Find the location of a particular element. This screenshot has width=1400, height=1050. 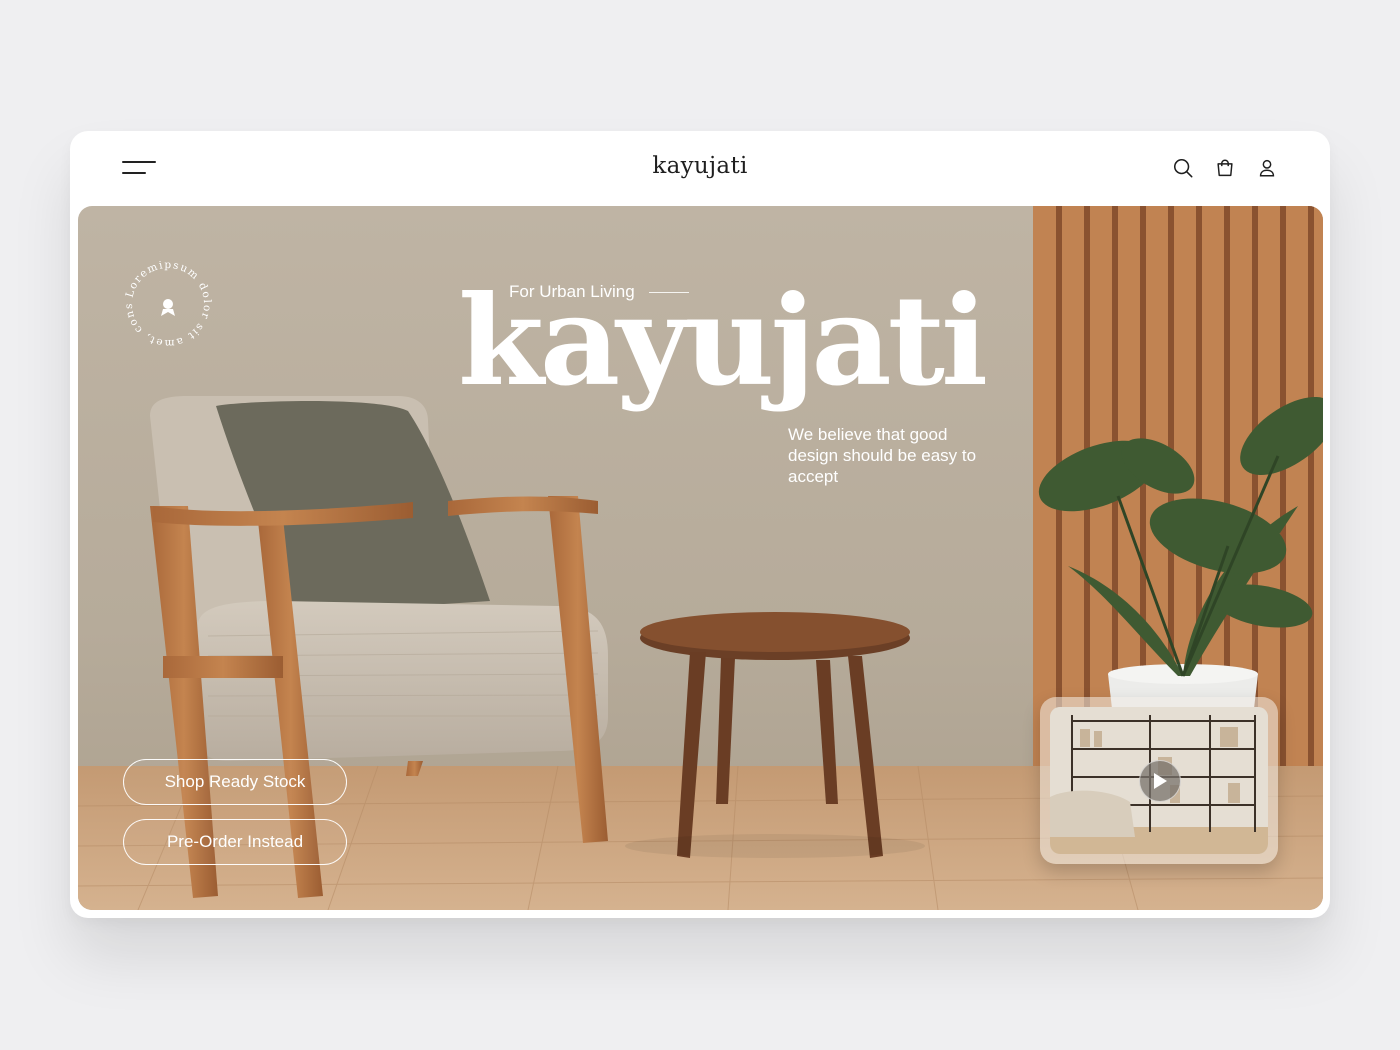

user-icon is located at coordinates (1267, 168).